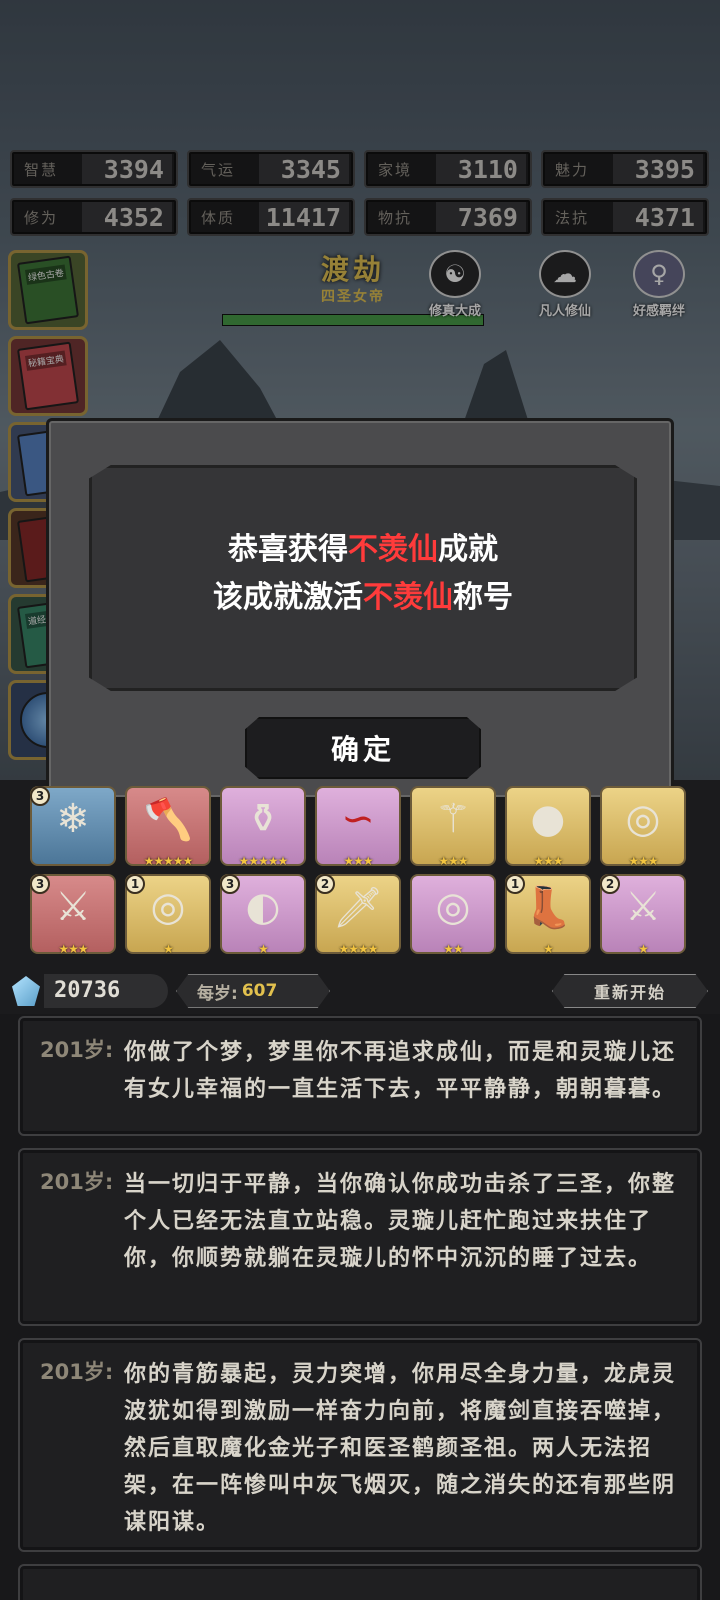 Image resolution: width=720 pixels, height=1600 pixels. I want to click on achievement-name: 不羡仙, so click(393, 549).